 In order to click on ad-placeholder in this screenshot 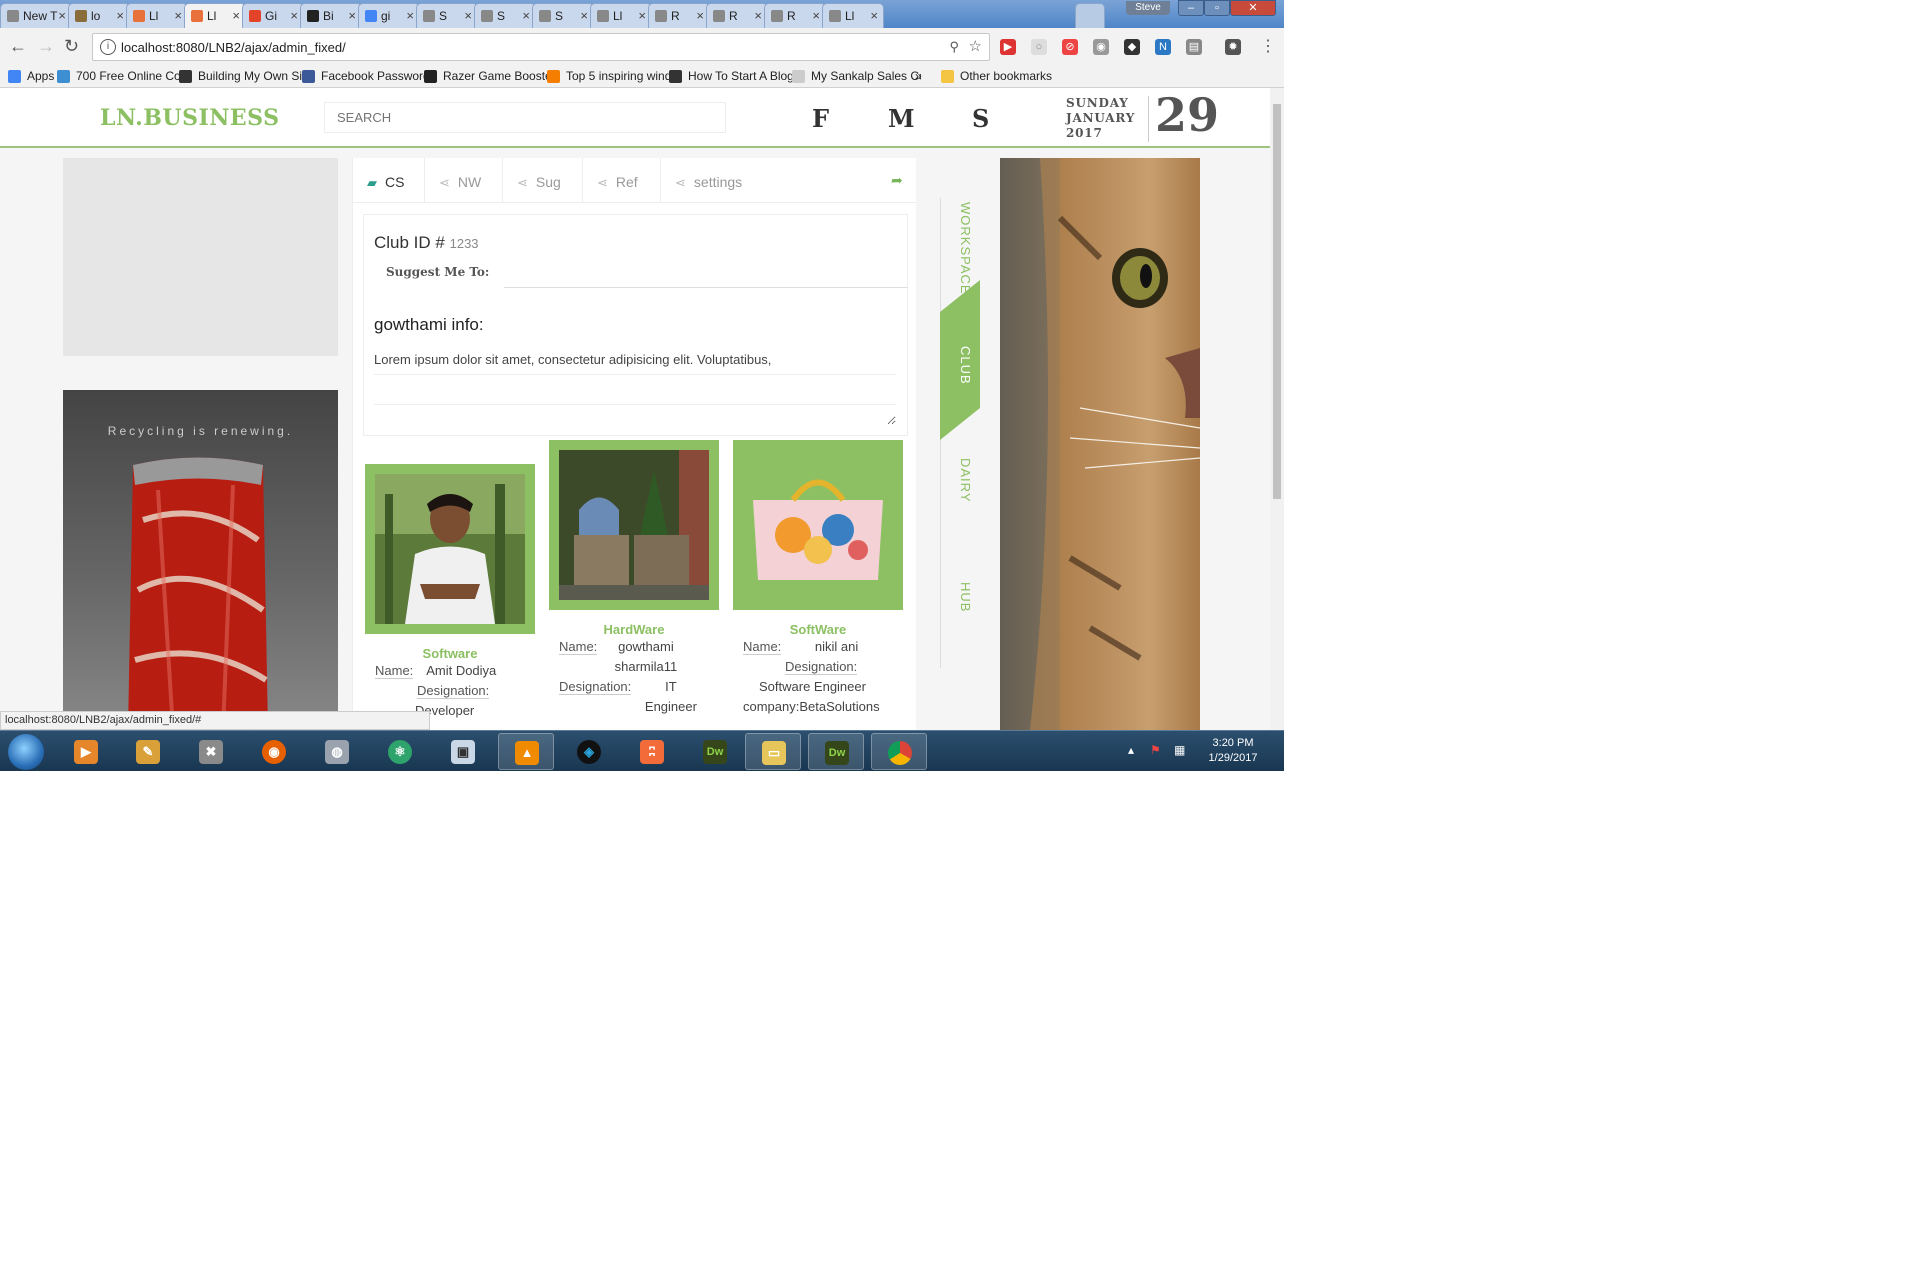, I will do `click(200, 257)`.